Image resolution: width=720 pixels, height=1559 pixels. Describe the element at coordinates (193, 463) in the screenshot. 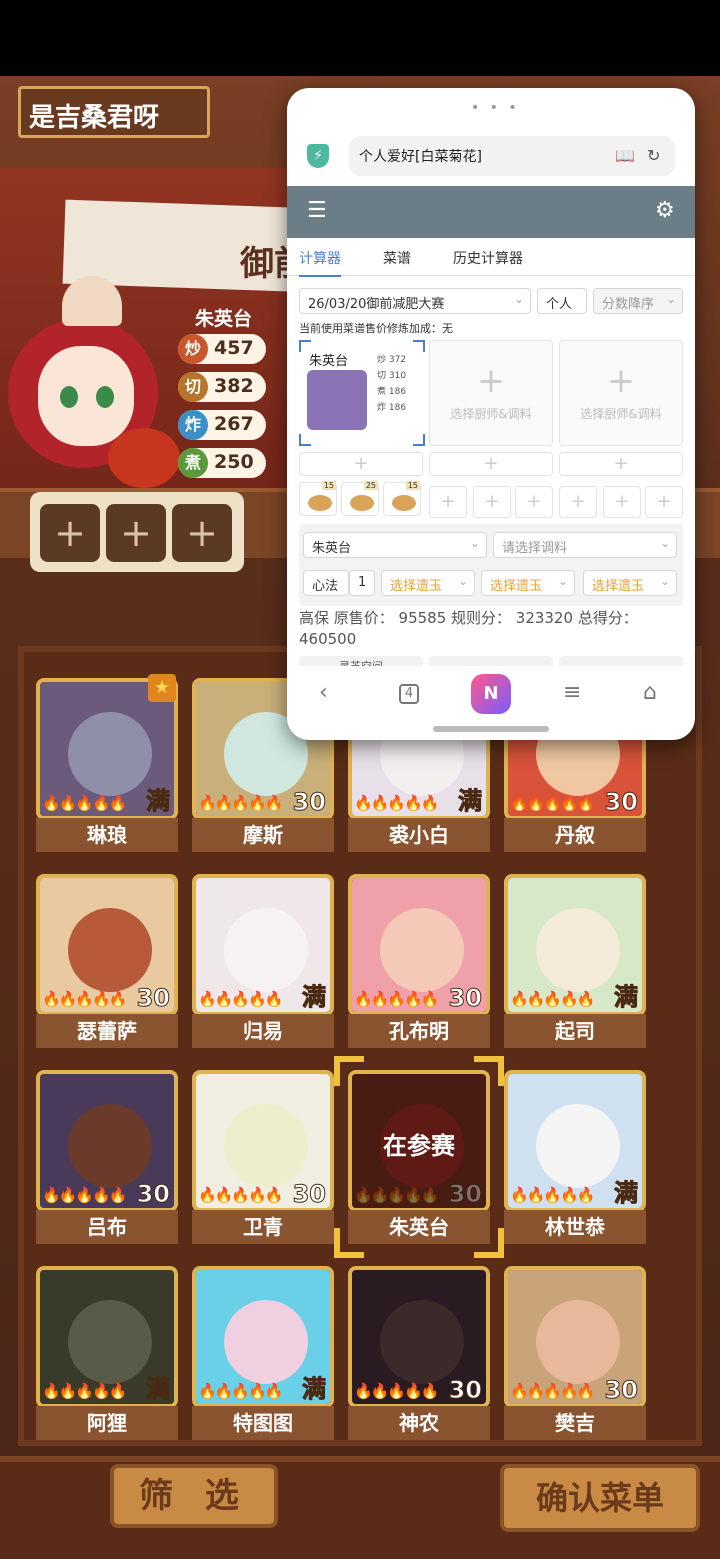

I see `stat-badge: 煮` at that location.